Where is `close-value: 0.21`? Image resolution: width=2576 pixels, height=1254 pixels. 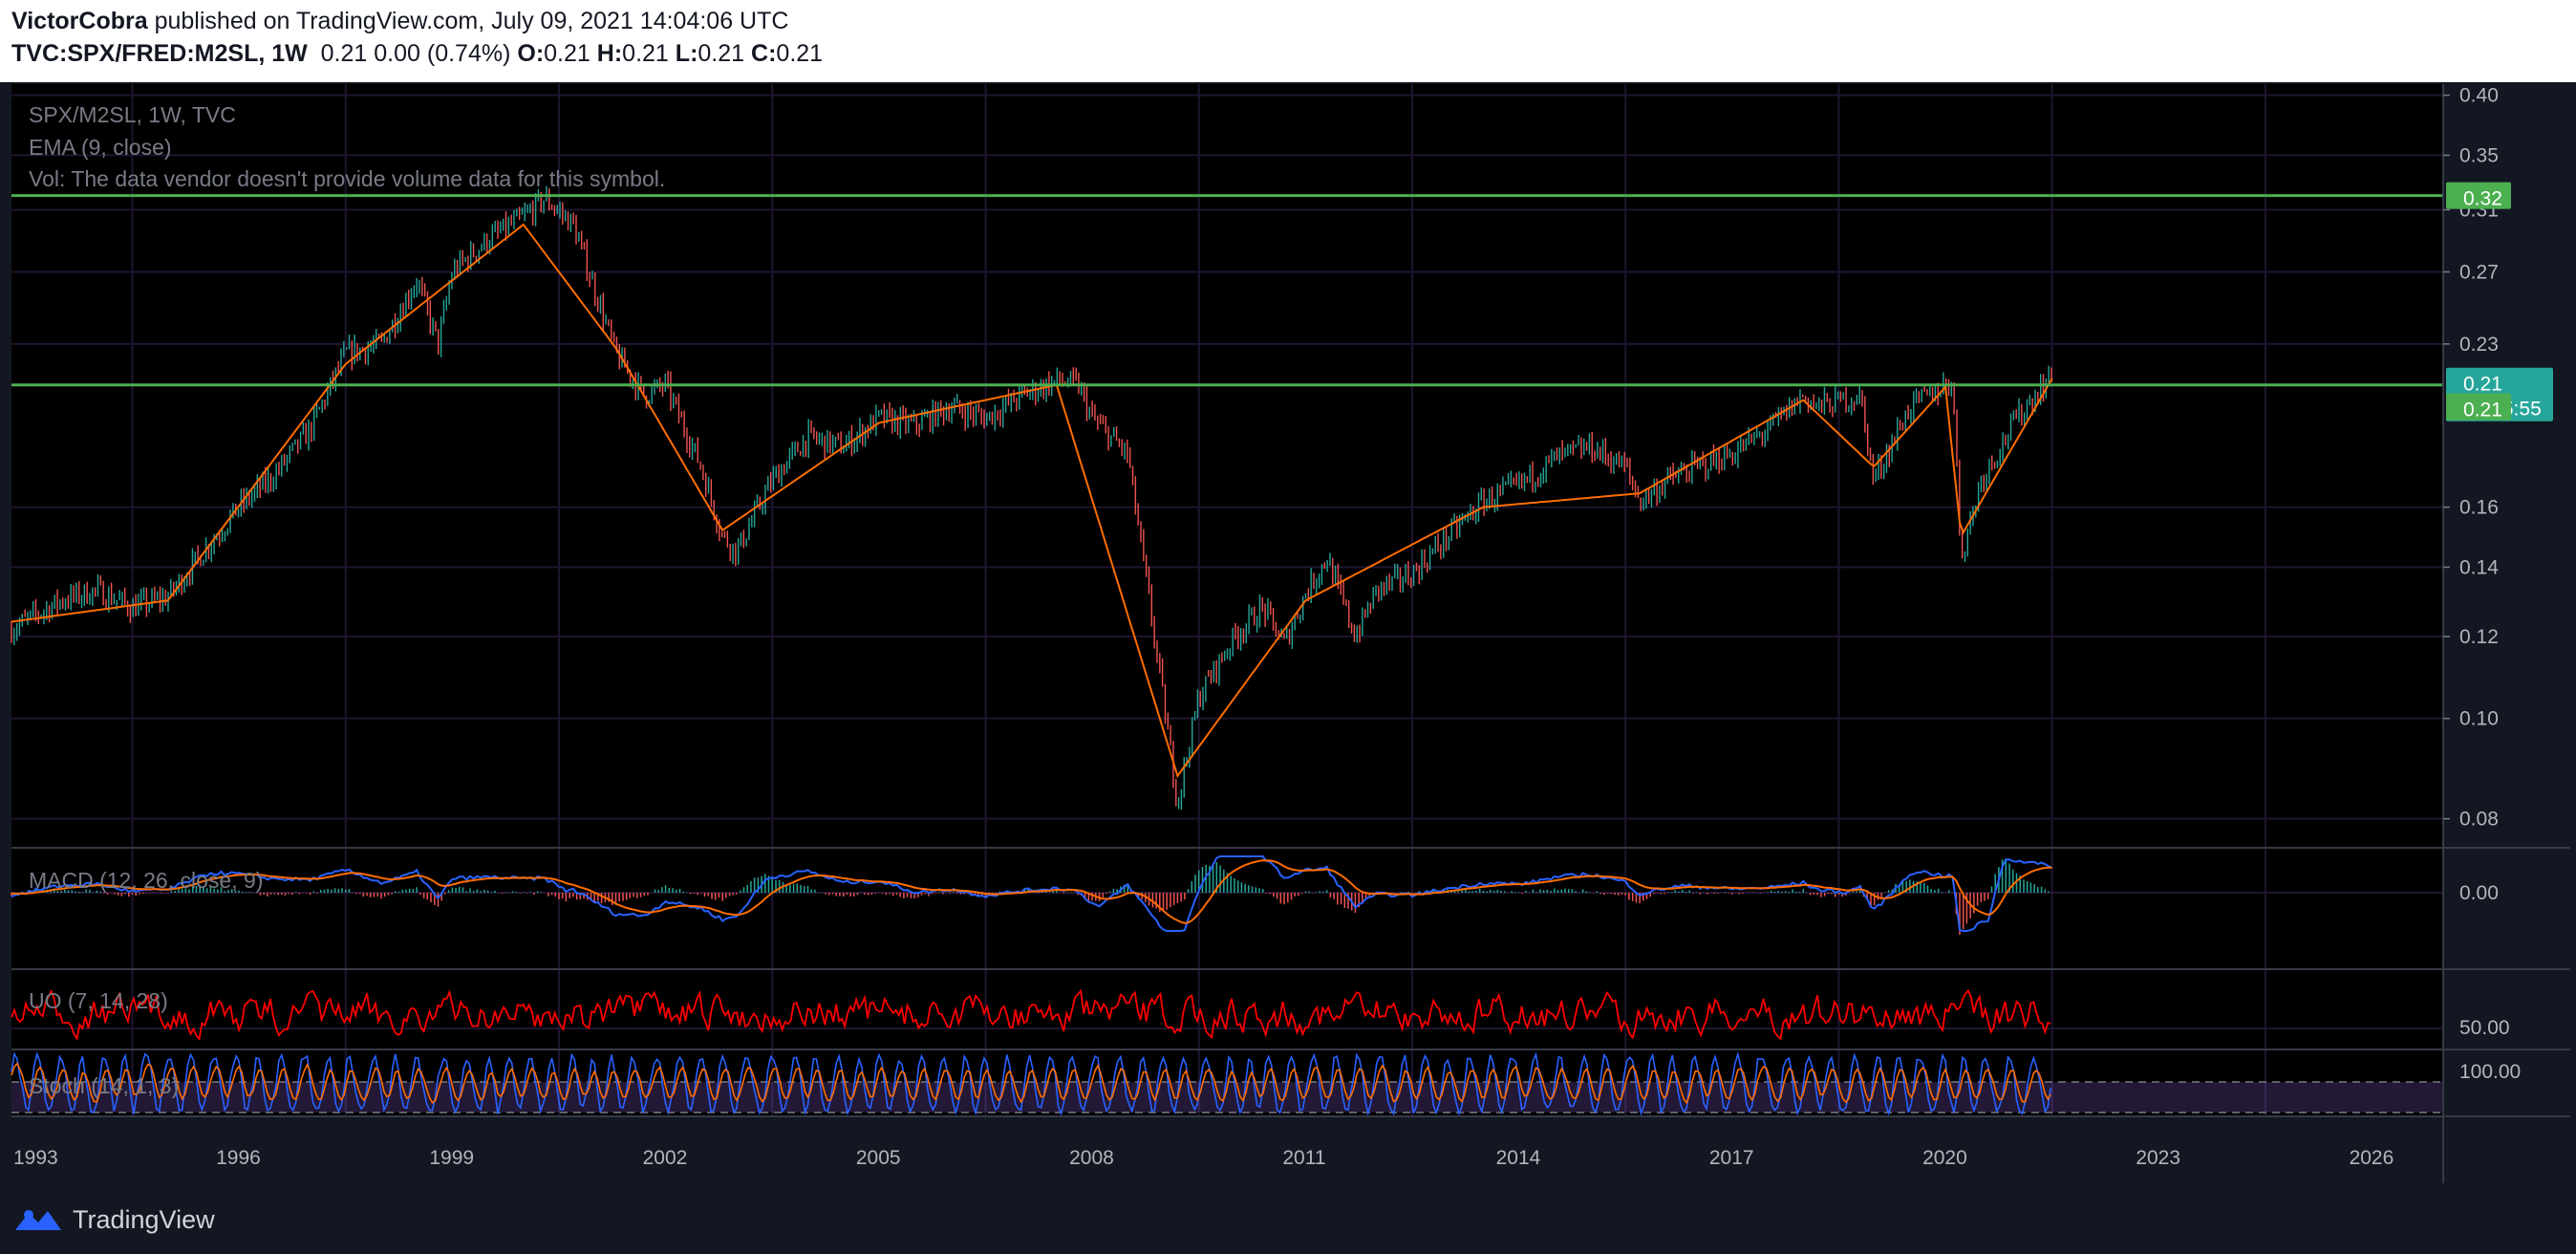
close-value: 0.21 is located at coordinates (800, 53).